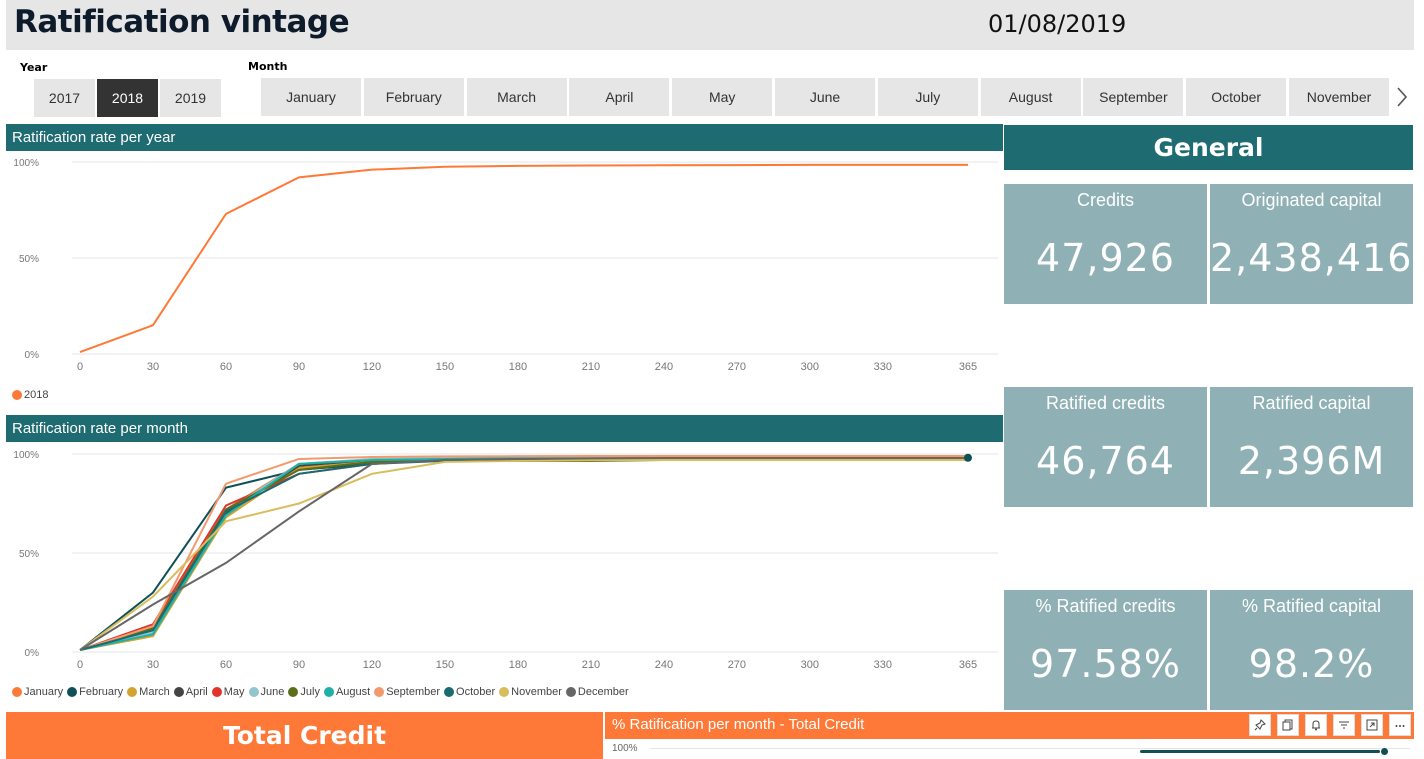 The width and height of the screenshot is (1424, 759). I want to click on more-options-icon, so click(1400, 725).